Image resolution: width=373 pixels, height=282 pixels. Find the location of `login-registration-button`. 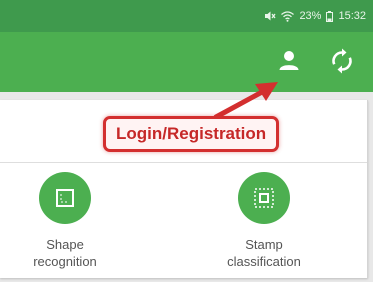

login-registration-button is located at coordinates (289, 61).